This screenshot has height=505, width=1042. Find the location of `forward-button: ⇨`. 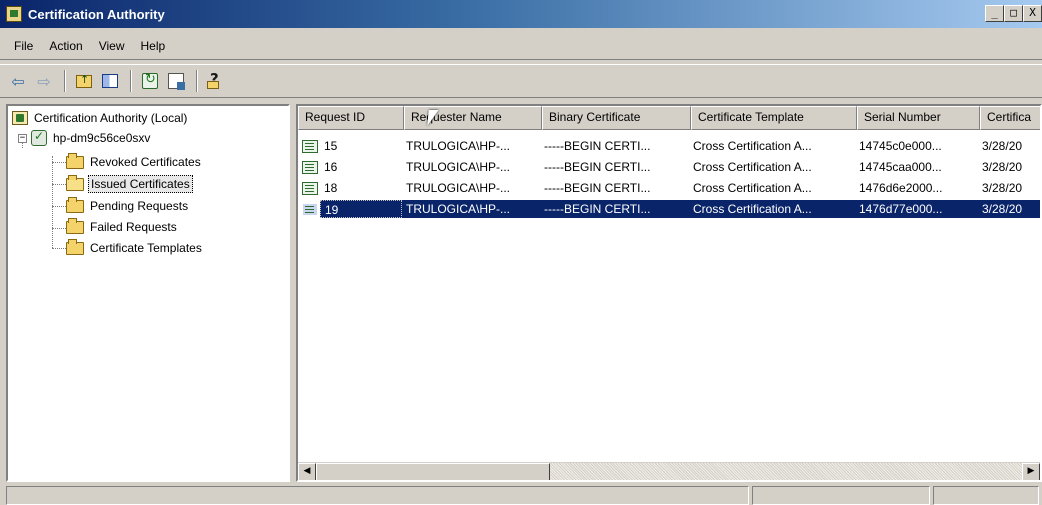

forward-button: ⇨ is located at coordinates (44, 81).